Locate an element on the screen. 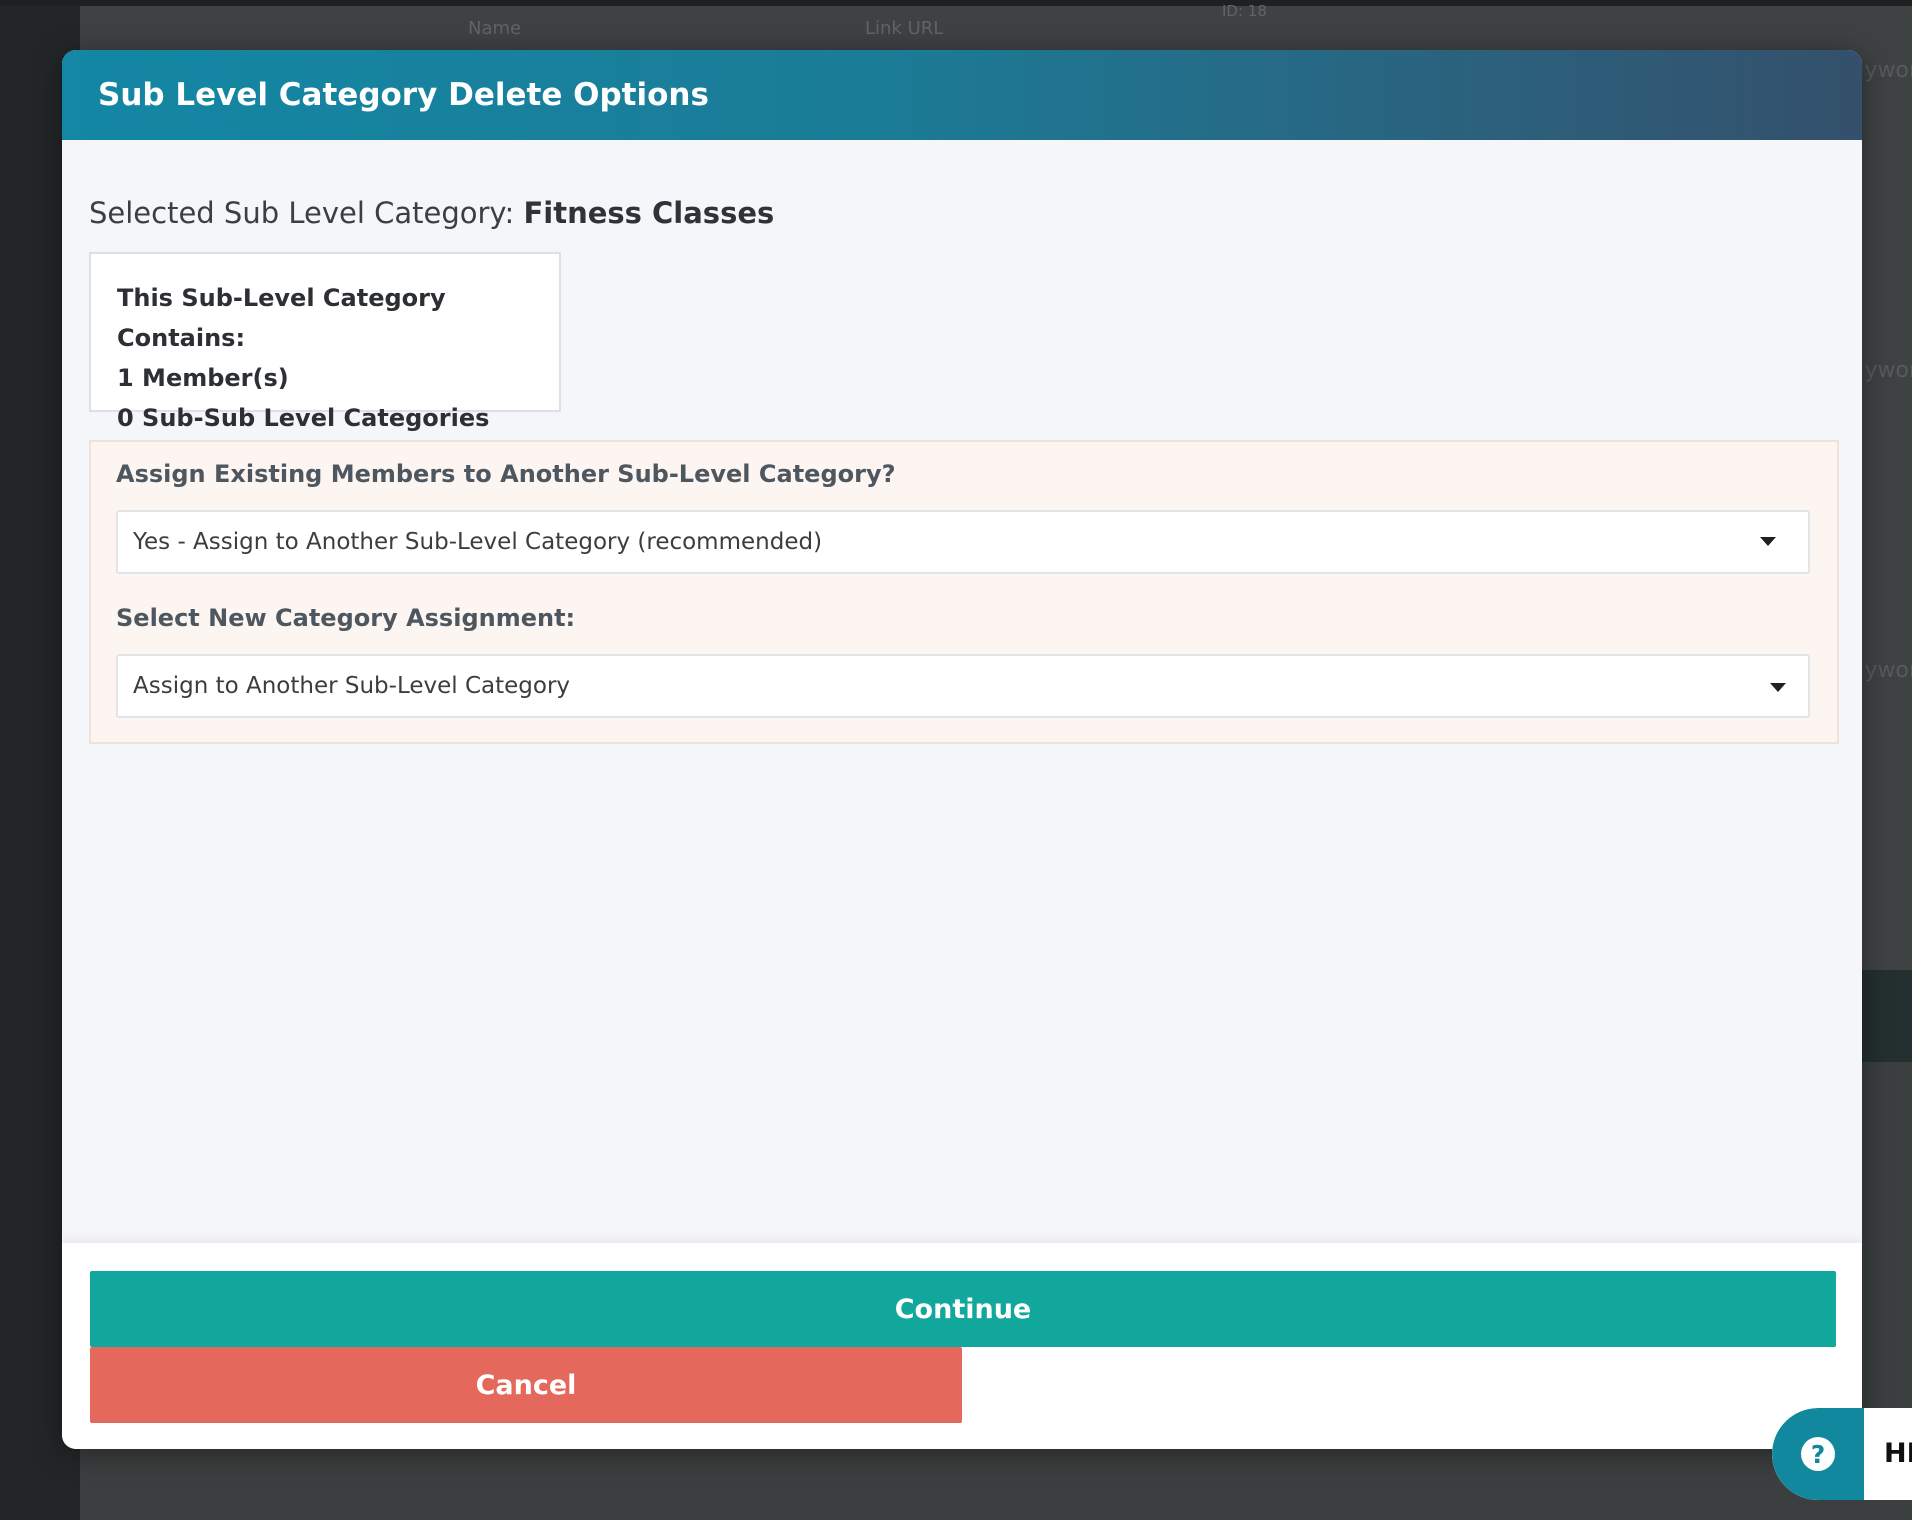 The width and height of the screenshot is (1912, 1520). new-category-select: Assign to Another Sub-Level Category is located at coordinates (963, 686).